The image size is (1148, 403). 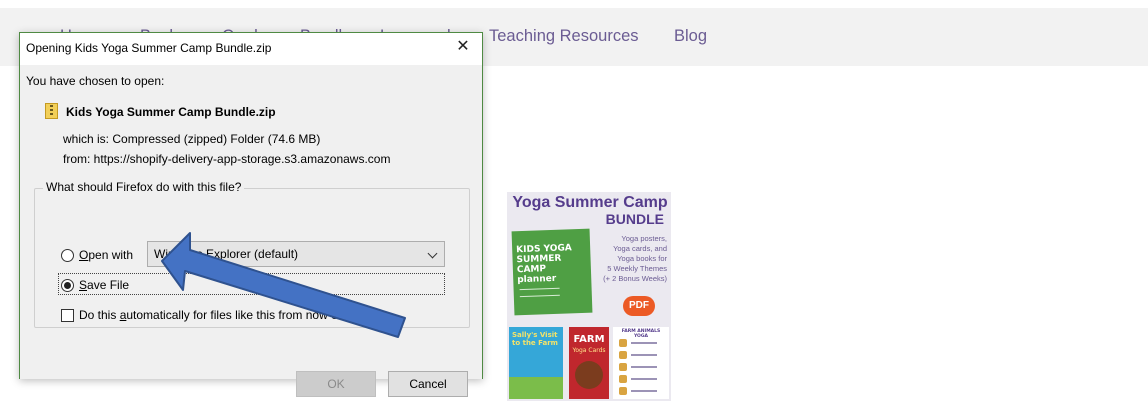 I want to click on feature-line: Yoga posters,, so click(x=644, y=238).